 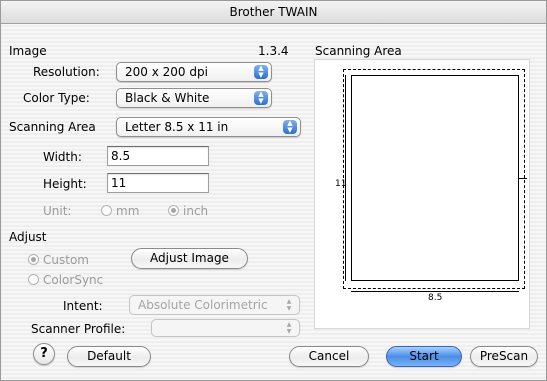 I want to click on intent-value: Absolute Colorimetric, so click(x=203, y=305).